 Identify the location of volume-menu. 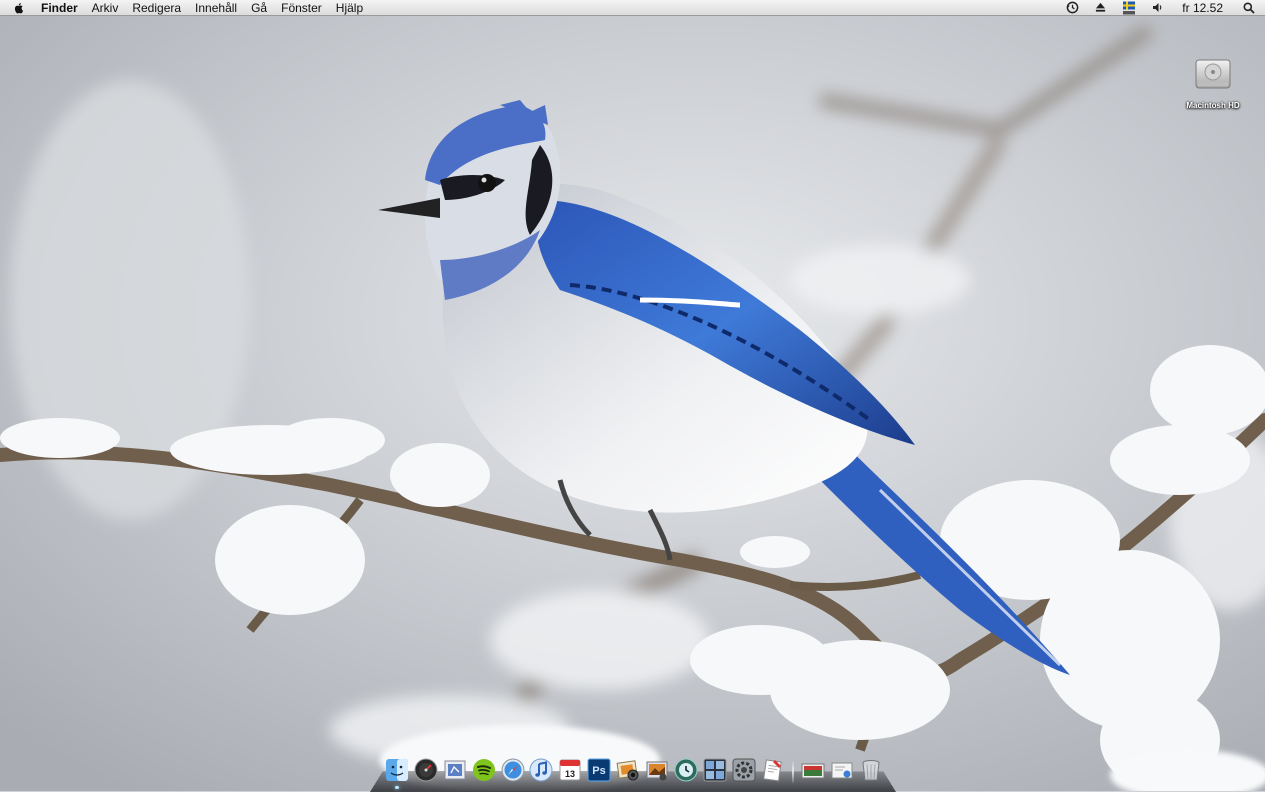
(1158, 8).